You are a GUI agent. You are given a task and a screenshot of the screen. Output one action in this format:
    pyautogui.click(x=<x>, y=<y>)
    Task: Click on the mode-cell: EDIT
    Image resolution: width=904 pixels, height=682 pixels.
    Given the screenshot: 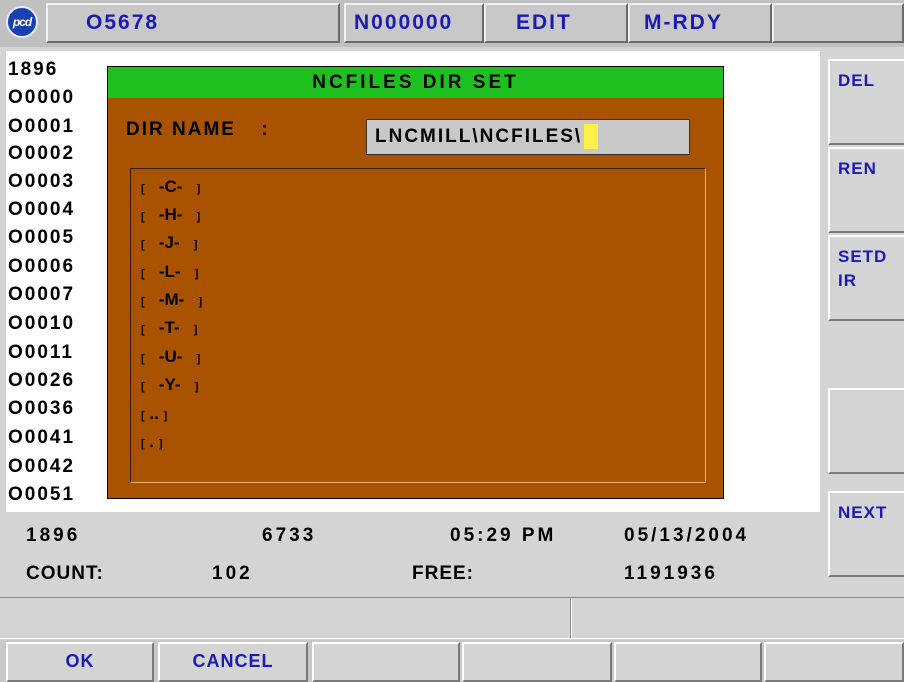 What is the action you would take?
    pyautogui.click(x=556, y=23)
    